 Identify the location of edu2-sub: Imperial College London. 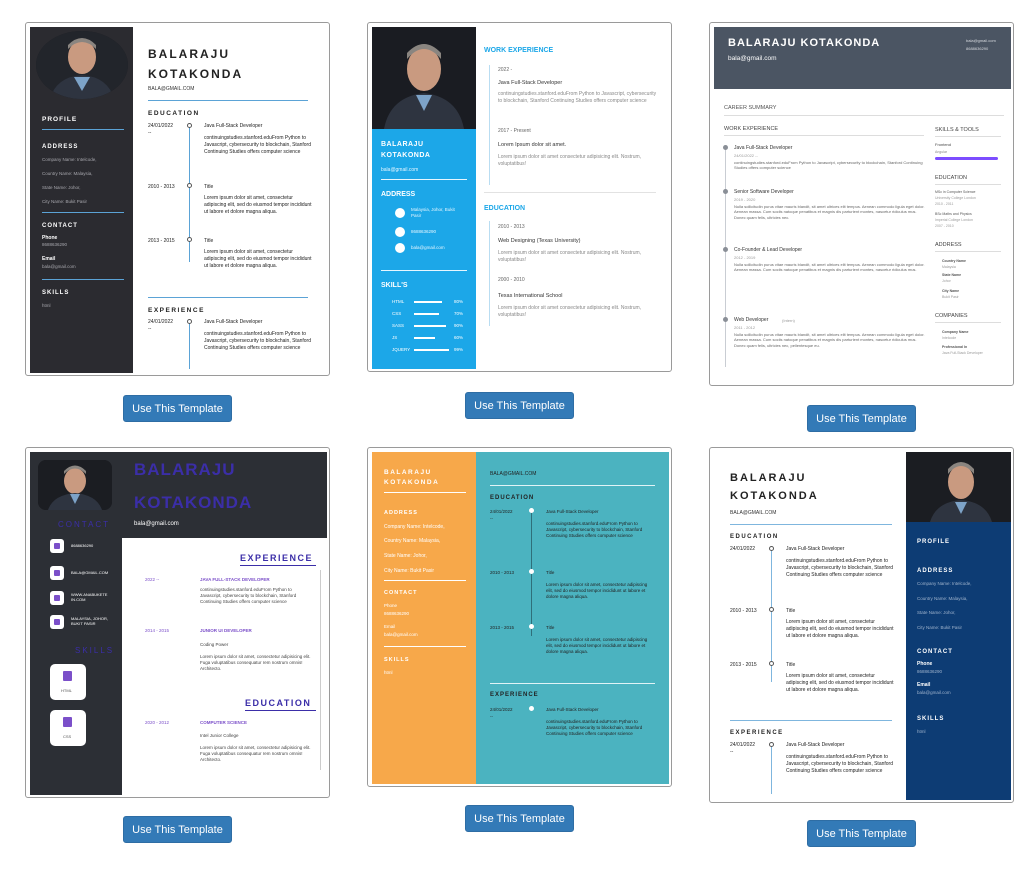
(954, 220).